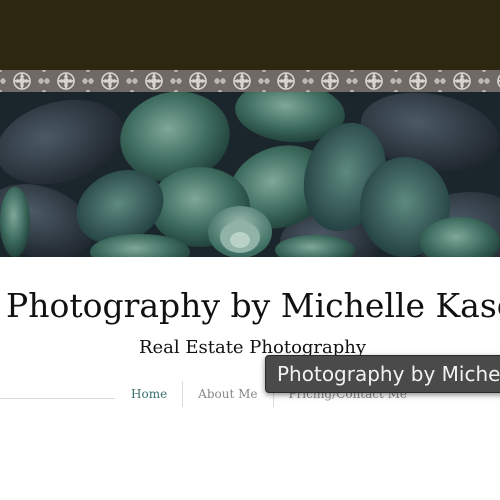 The height and width of the screenshot is (500, 500). I want to click on floral-pattern-graphic, so click(250, 81).